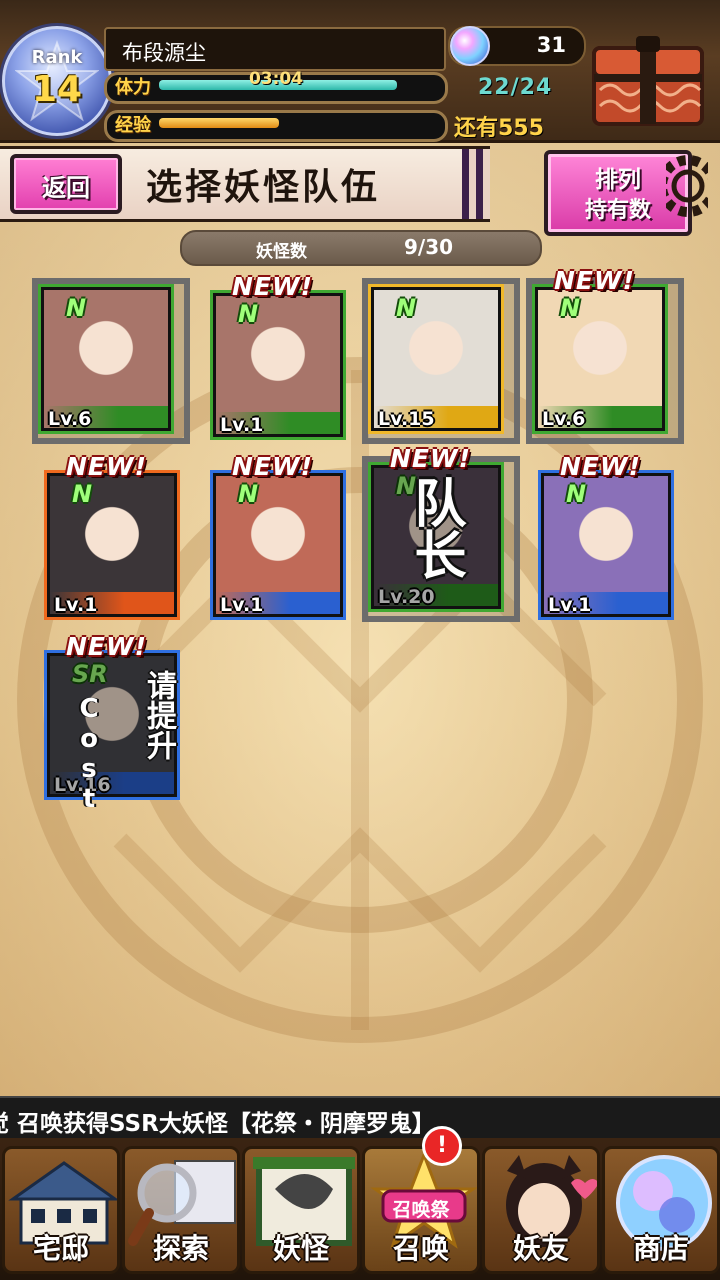 This screenshot has height=1280, width=720. Describe the element at coordinates (515, 87) in the screenshot. I see `stamina-value: 22/24` at that location.